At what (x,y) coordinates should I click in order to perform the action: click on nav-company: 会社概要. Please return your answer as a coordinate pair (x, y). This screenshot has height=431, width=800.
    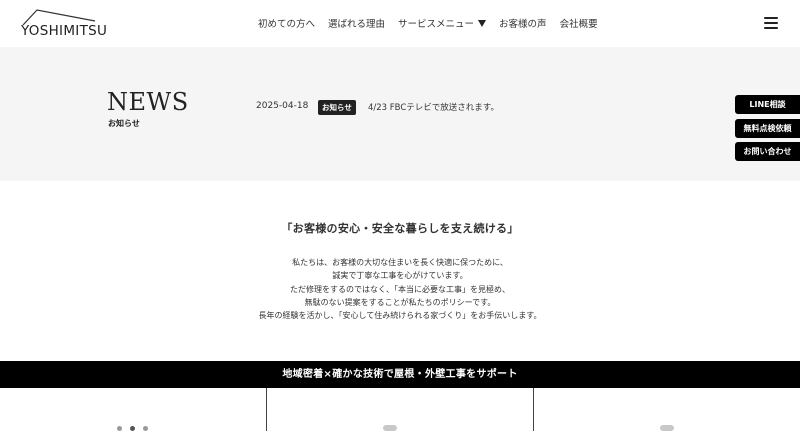
    Looking at the image, I should click on (579, 23).